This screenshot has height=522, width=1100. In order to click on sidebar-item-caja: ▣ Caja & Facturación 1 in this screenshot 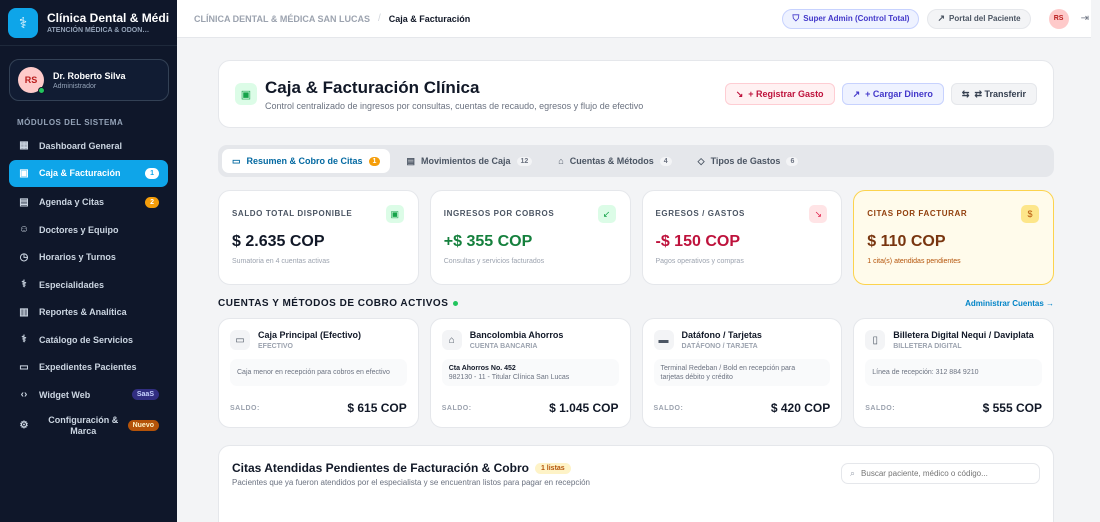, I will do `click(88, 173)`.